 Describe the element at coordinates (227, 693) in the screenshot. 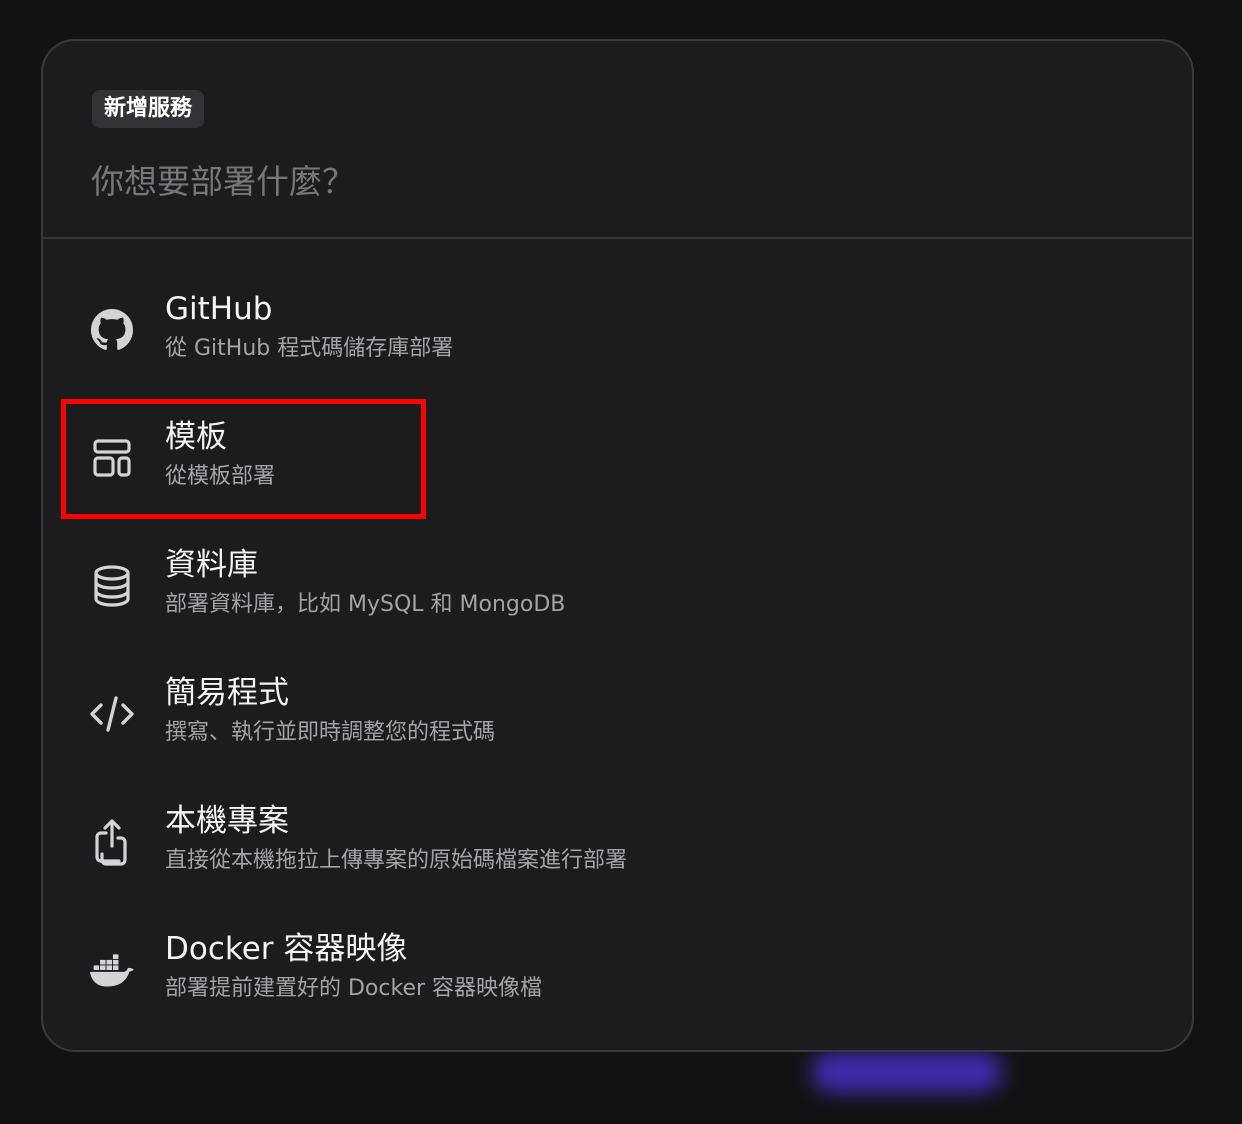

I see `option-title: 簡易程式` at that location.